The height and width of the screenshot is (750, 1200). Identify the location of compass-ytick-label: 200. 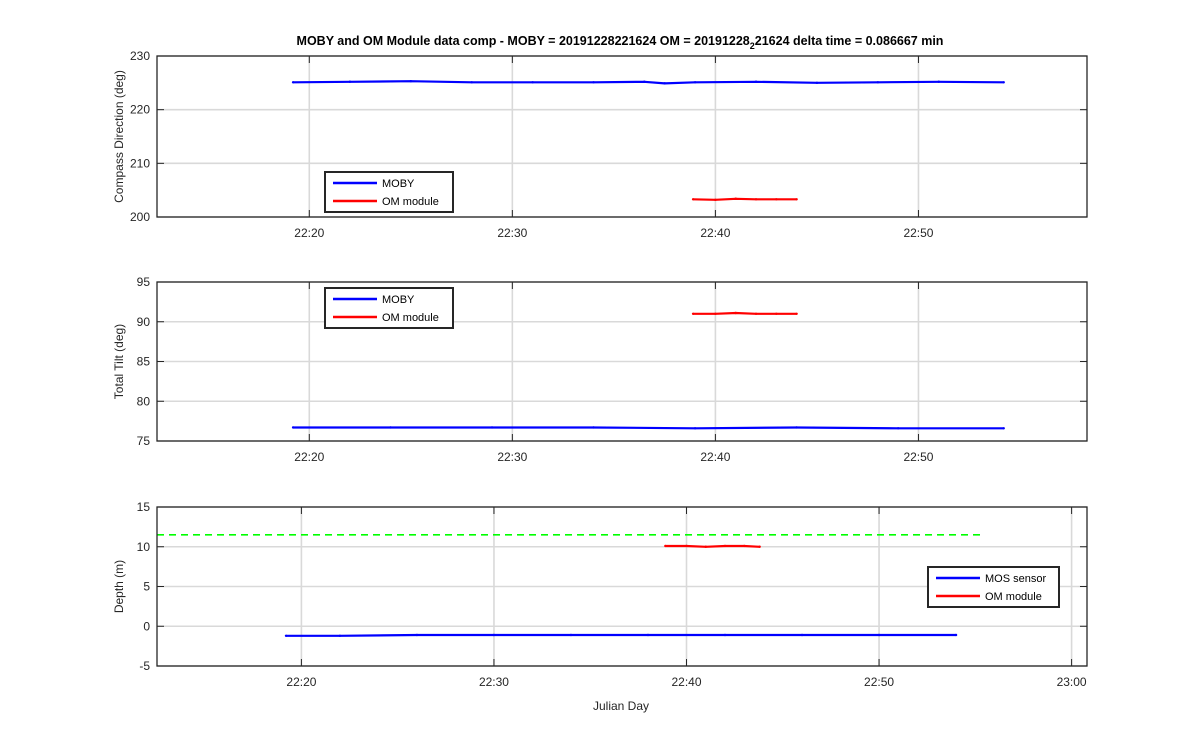
(140, 217).